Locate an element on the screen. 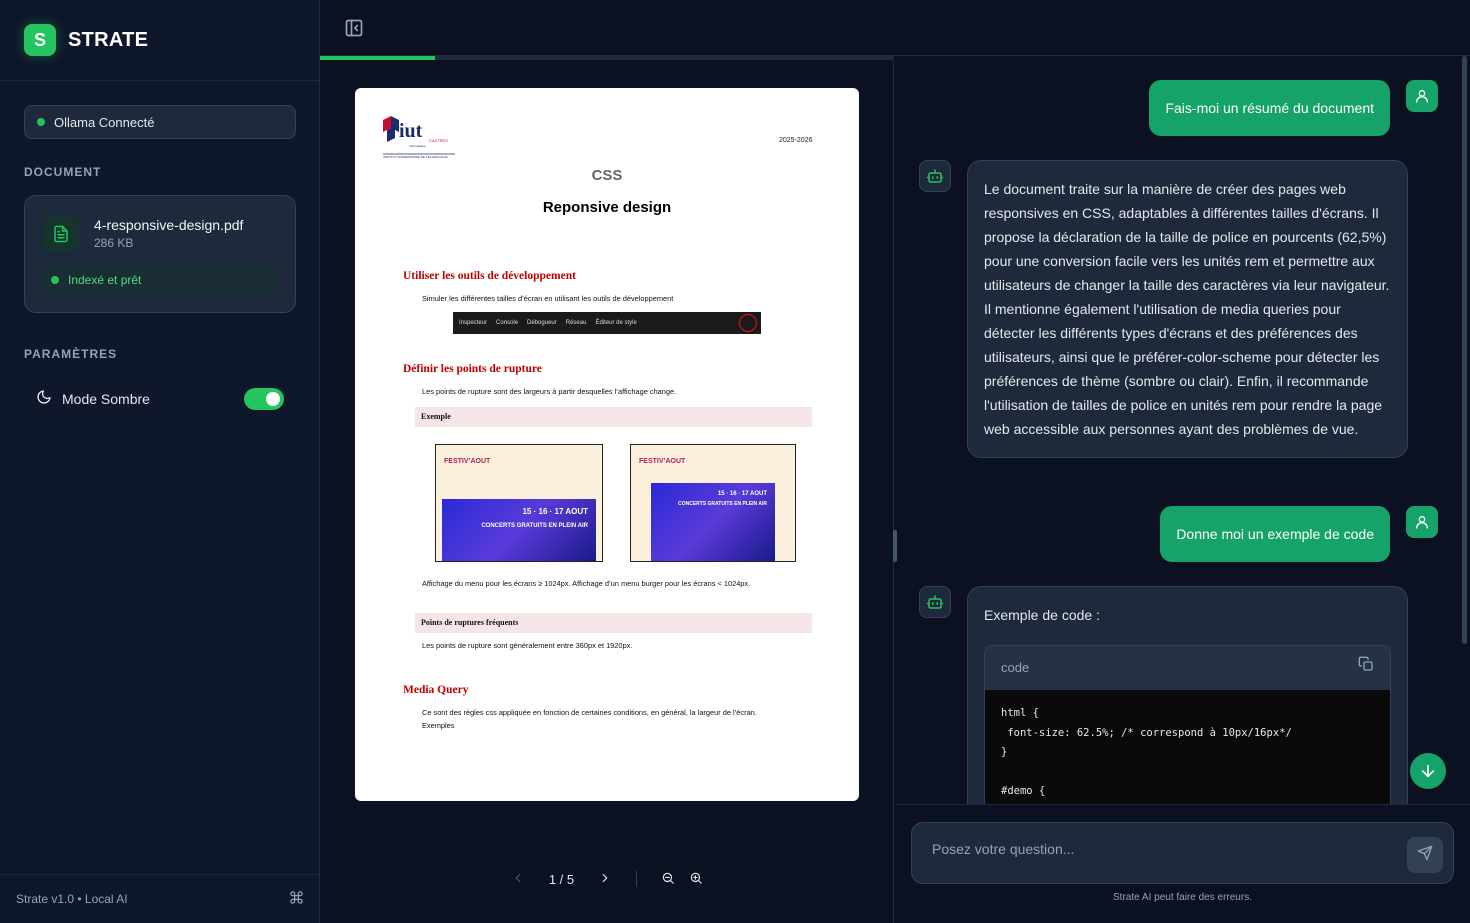  chevron-right-icon is located at coordinates (605, 879).